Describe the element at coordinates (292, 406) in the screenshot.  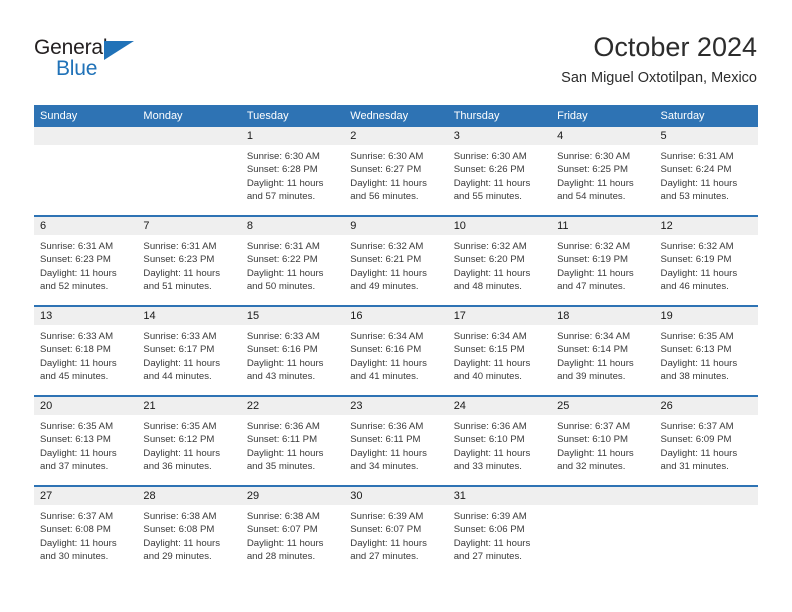
I see `day-number: 22` at that location.